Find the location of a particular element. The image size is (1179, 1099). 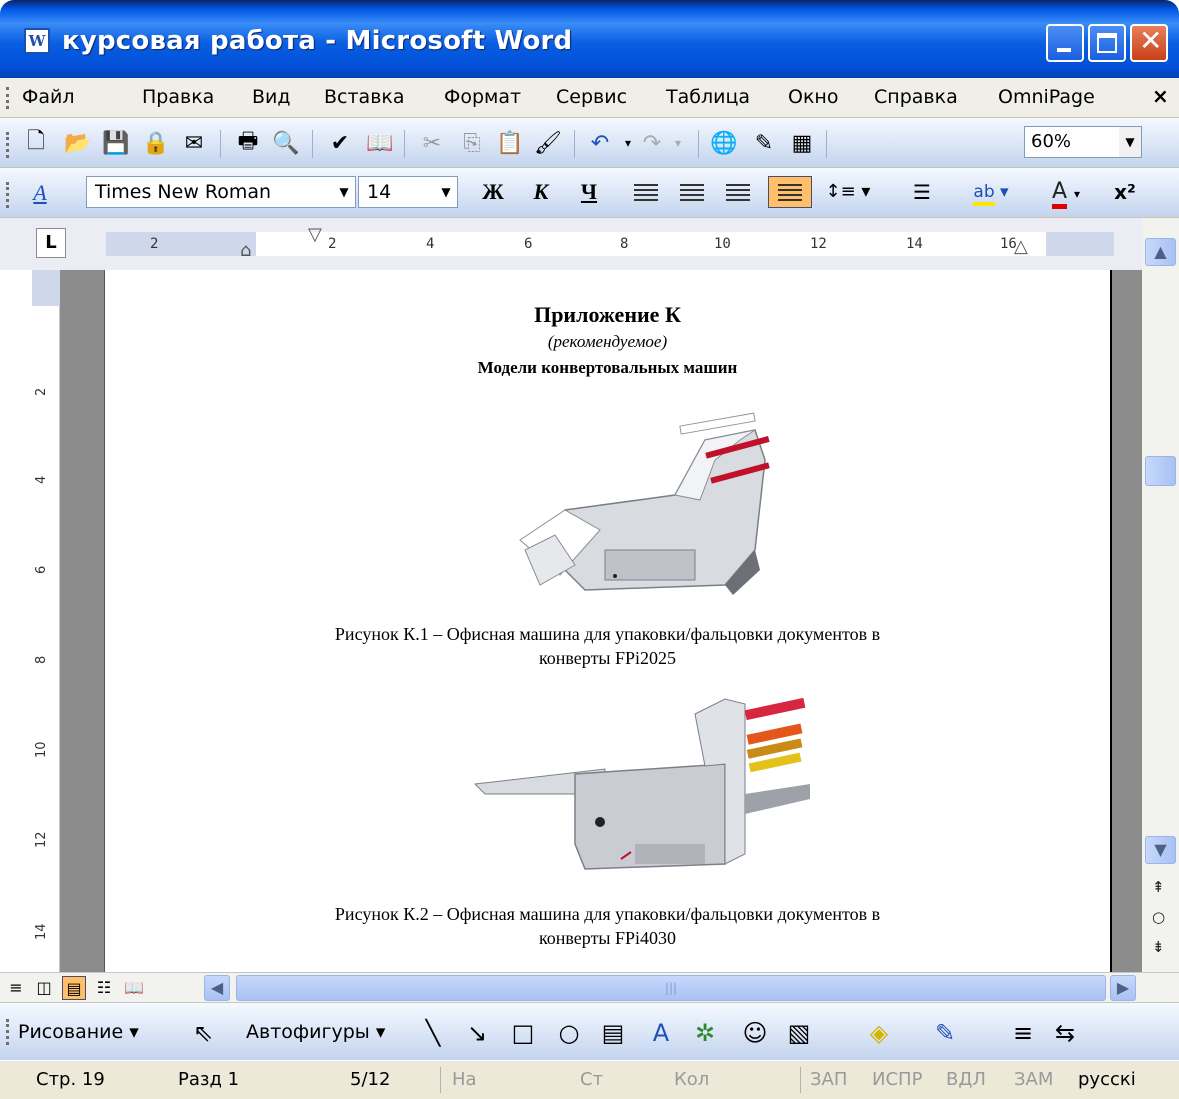

print-layout-view-icon: ▤ is located at coordinates (74, 988).